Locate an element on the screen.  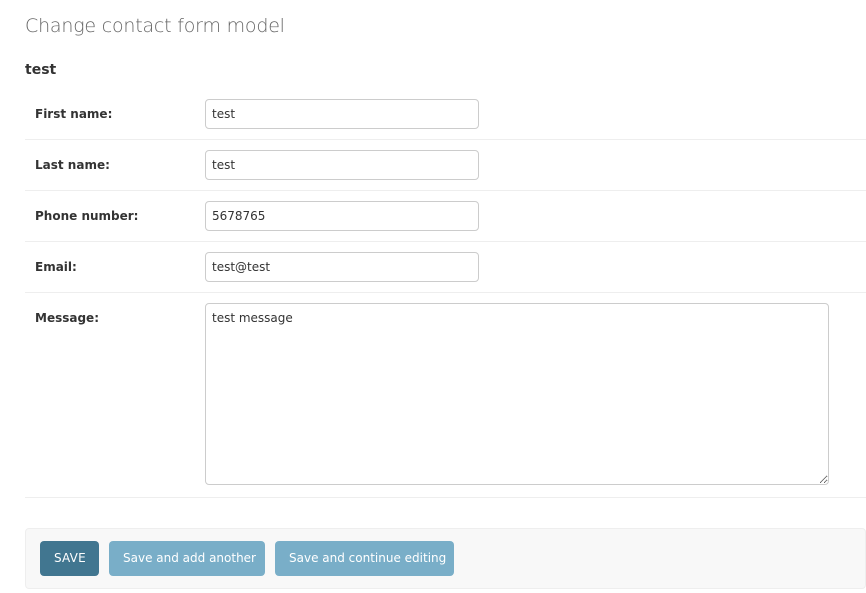
form-row-phone-number: Phone number: is located at coordinates (445, 216).